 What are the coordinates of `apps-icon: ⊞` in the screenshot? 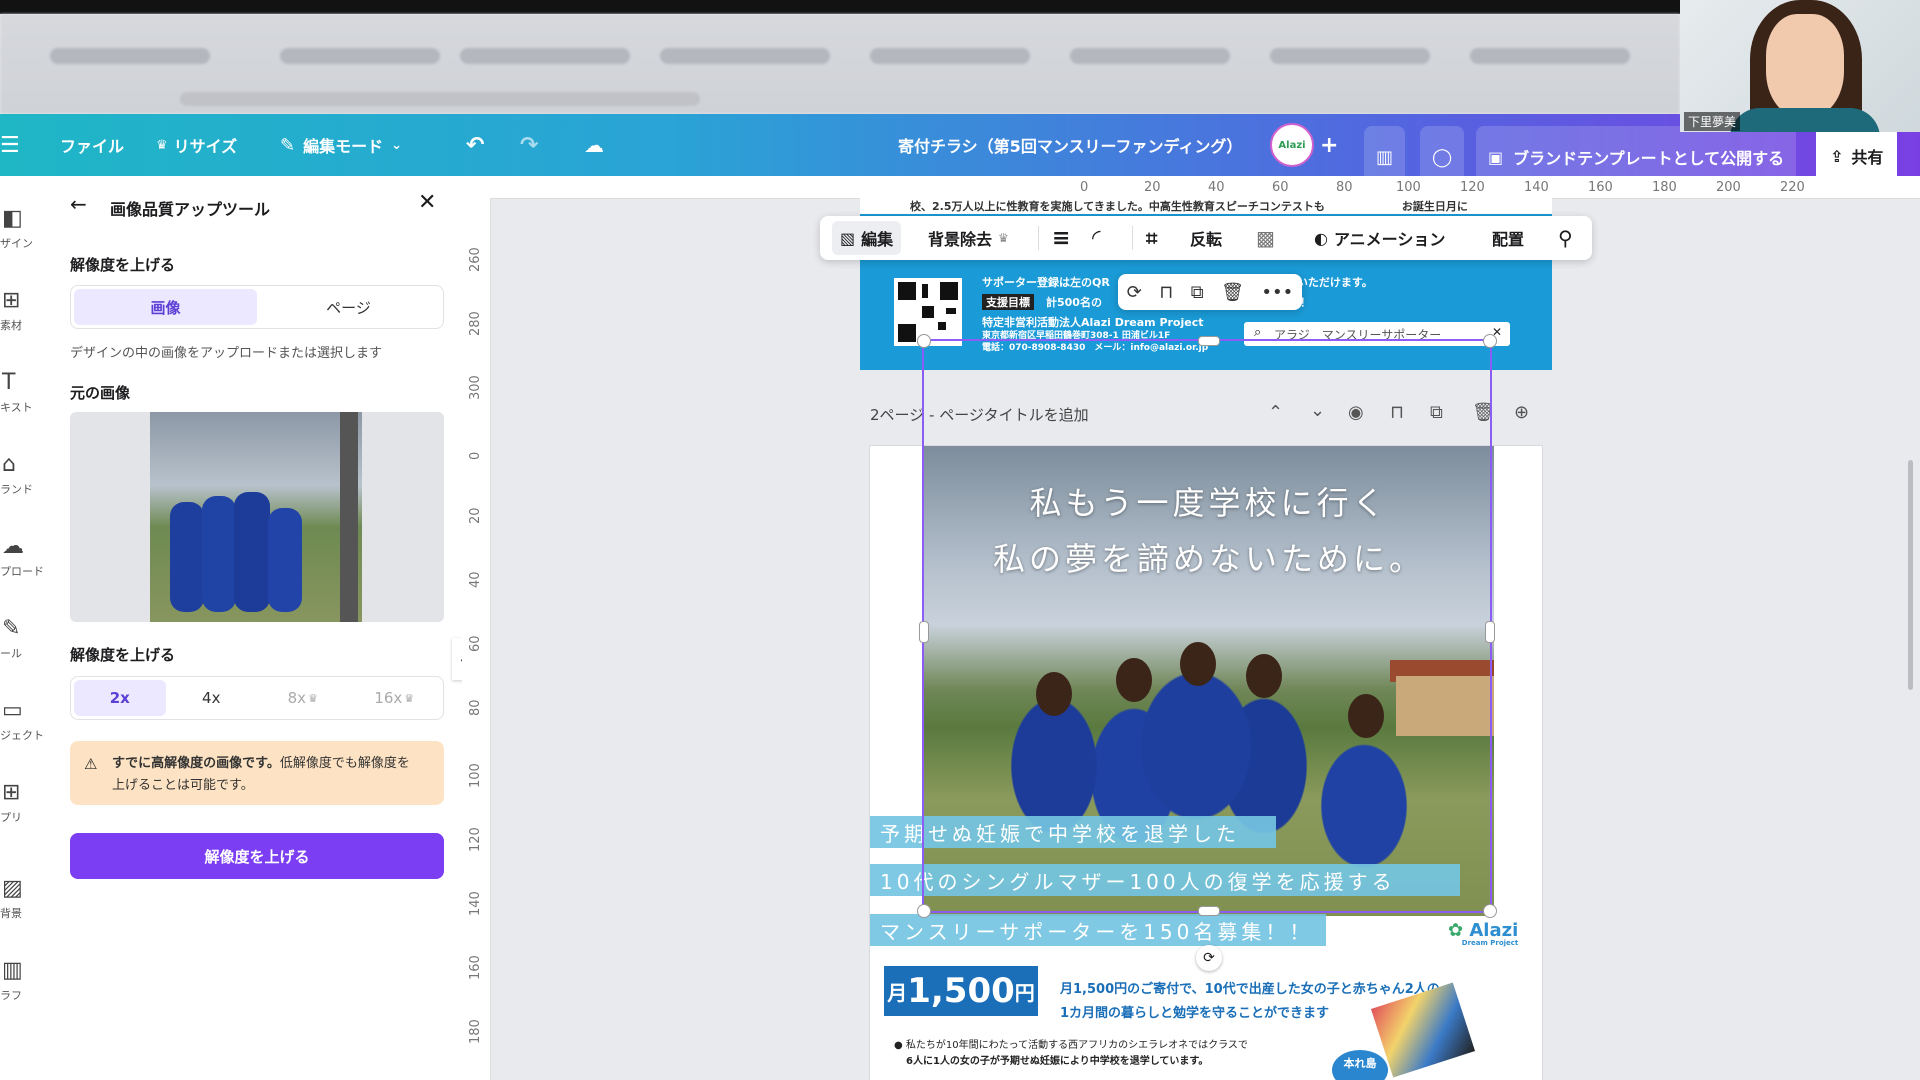 It's located at (11, 792).